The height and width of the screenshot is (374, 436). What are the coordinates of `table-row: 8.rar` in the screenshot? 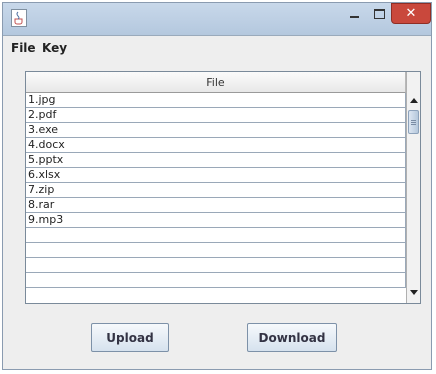 It's located at (216, 205).